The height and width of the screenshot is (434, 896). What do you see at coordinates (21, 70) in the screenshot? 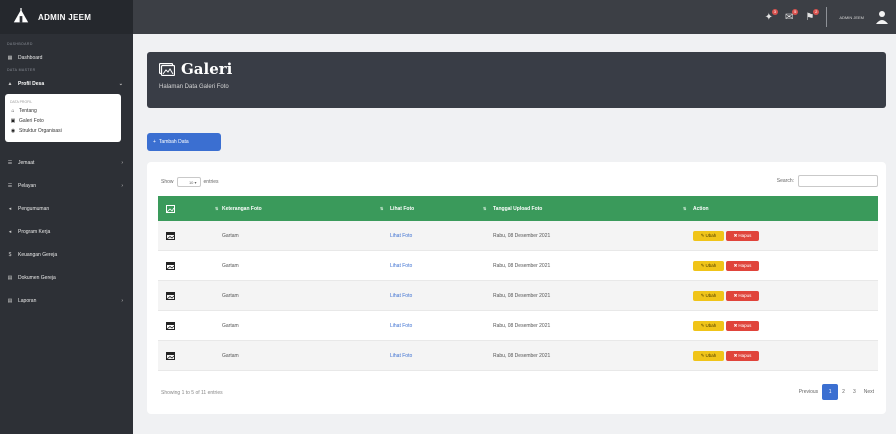
I see `sidebar-heading-section: Data Master` at bounding box center [21, 70].